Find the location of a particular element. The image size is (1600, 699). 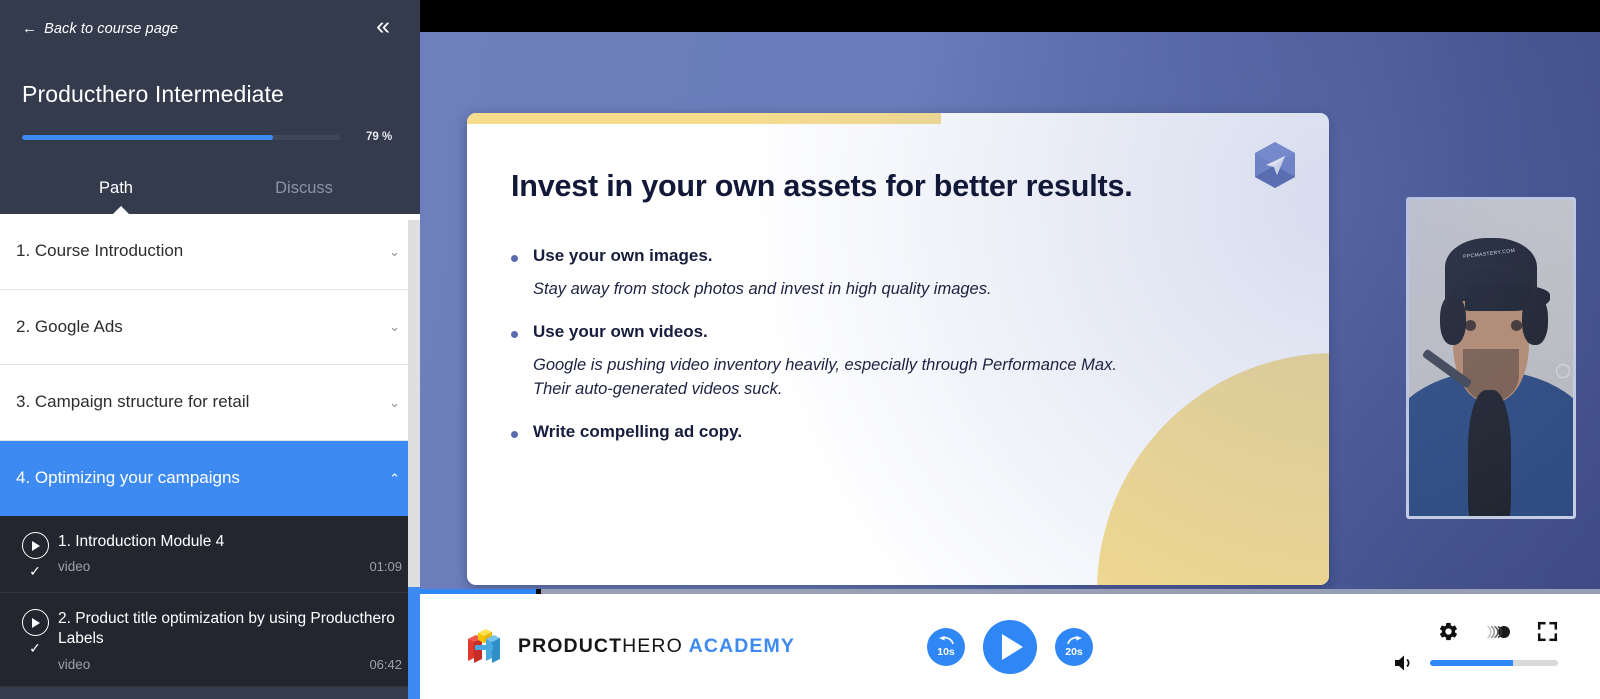

slide-bullet-2: Use your own videos. is located at coordinates (890, 332).